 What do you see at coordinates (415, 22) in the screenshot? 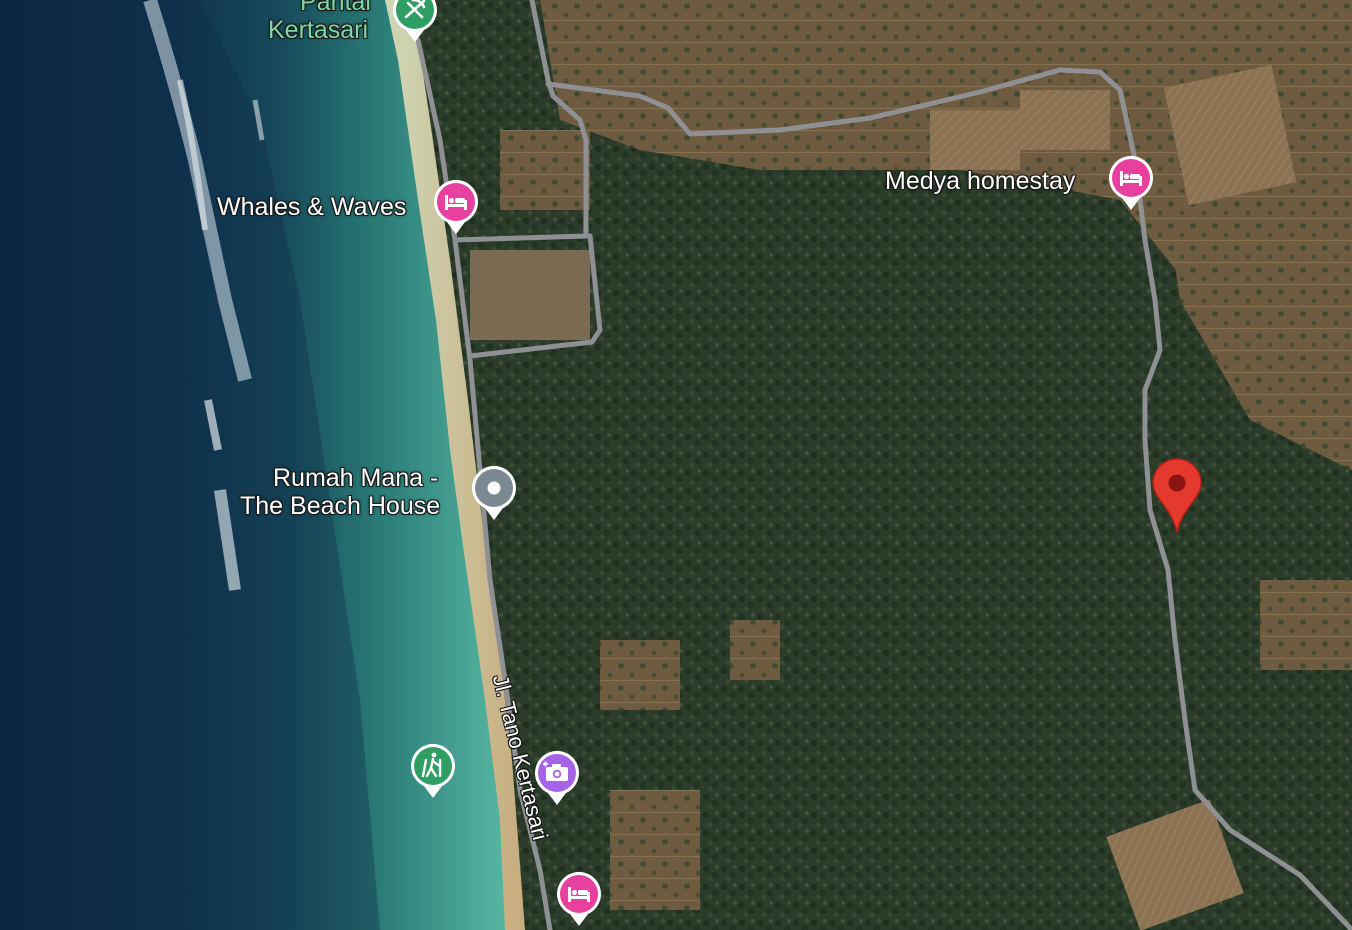
I see `pin-pantai-kertasari` at bounding box center [415, 22].